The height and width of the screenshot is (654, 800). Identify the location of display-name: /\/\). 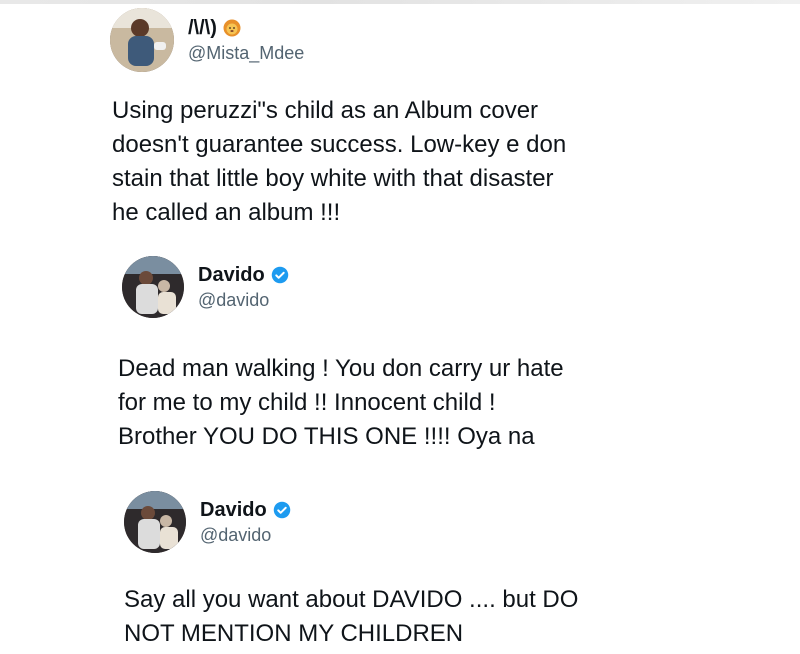
(202, 28).